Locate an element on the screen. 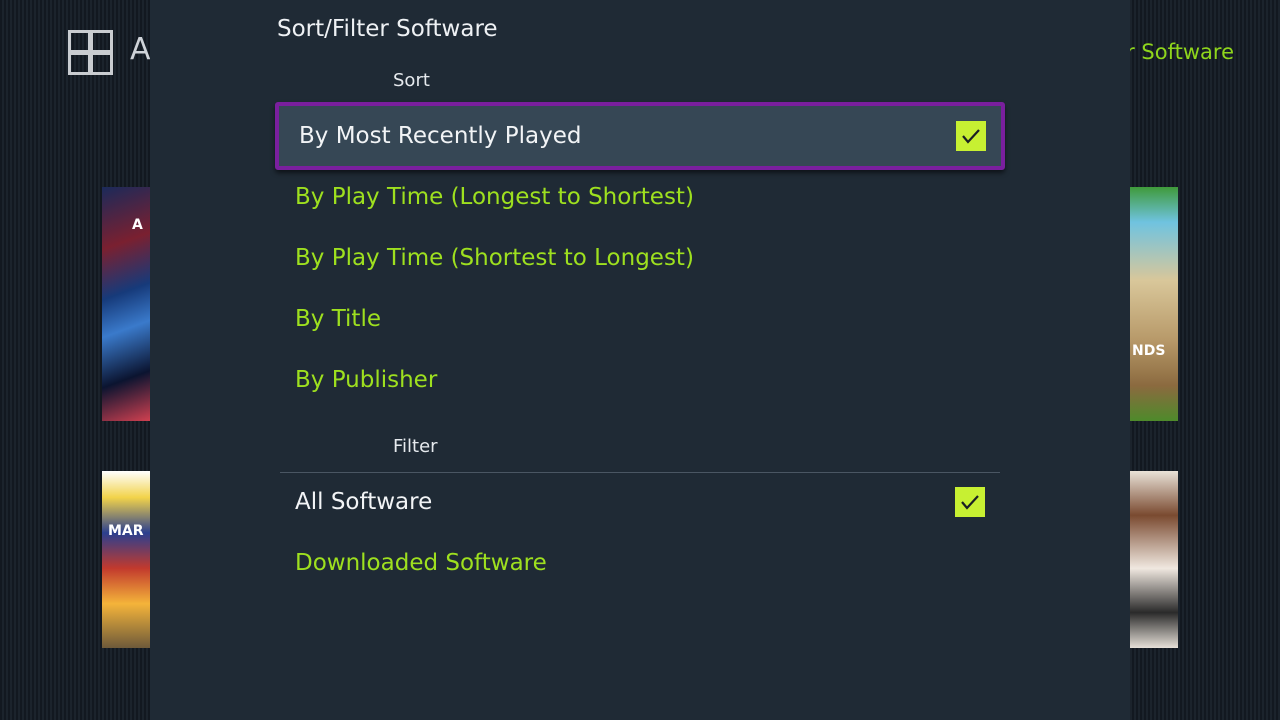 Image resolution: width=1280 pixels, height=720 pixels. sort-option-play-time-longest: By Play Time (Longest to Shortest) is located at coordinates (640, 197).